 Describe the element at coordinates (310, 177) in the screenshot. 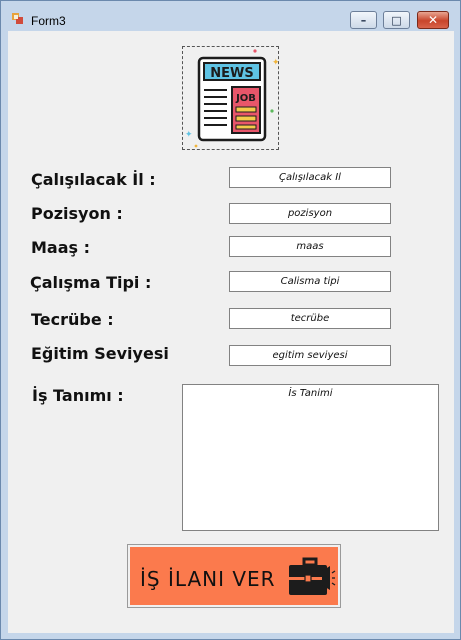

I see `city-input` at that location.